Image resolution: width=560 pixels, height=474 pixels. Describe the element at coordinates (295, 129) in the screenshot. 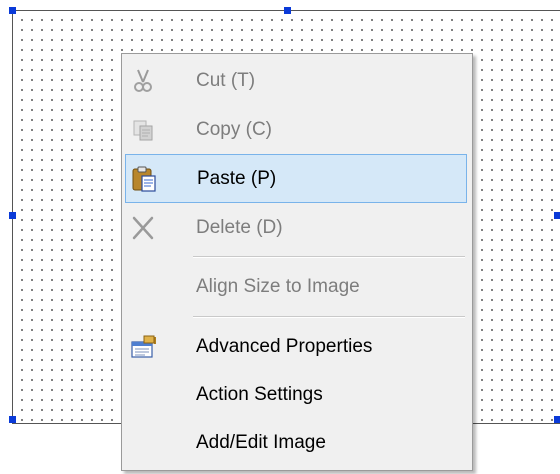

I see `menu-item-copy: Copy (C)` at that location.